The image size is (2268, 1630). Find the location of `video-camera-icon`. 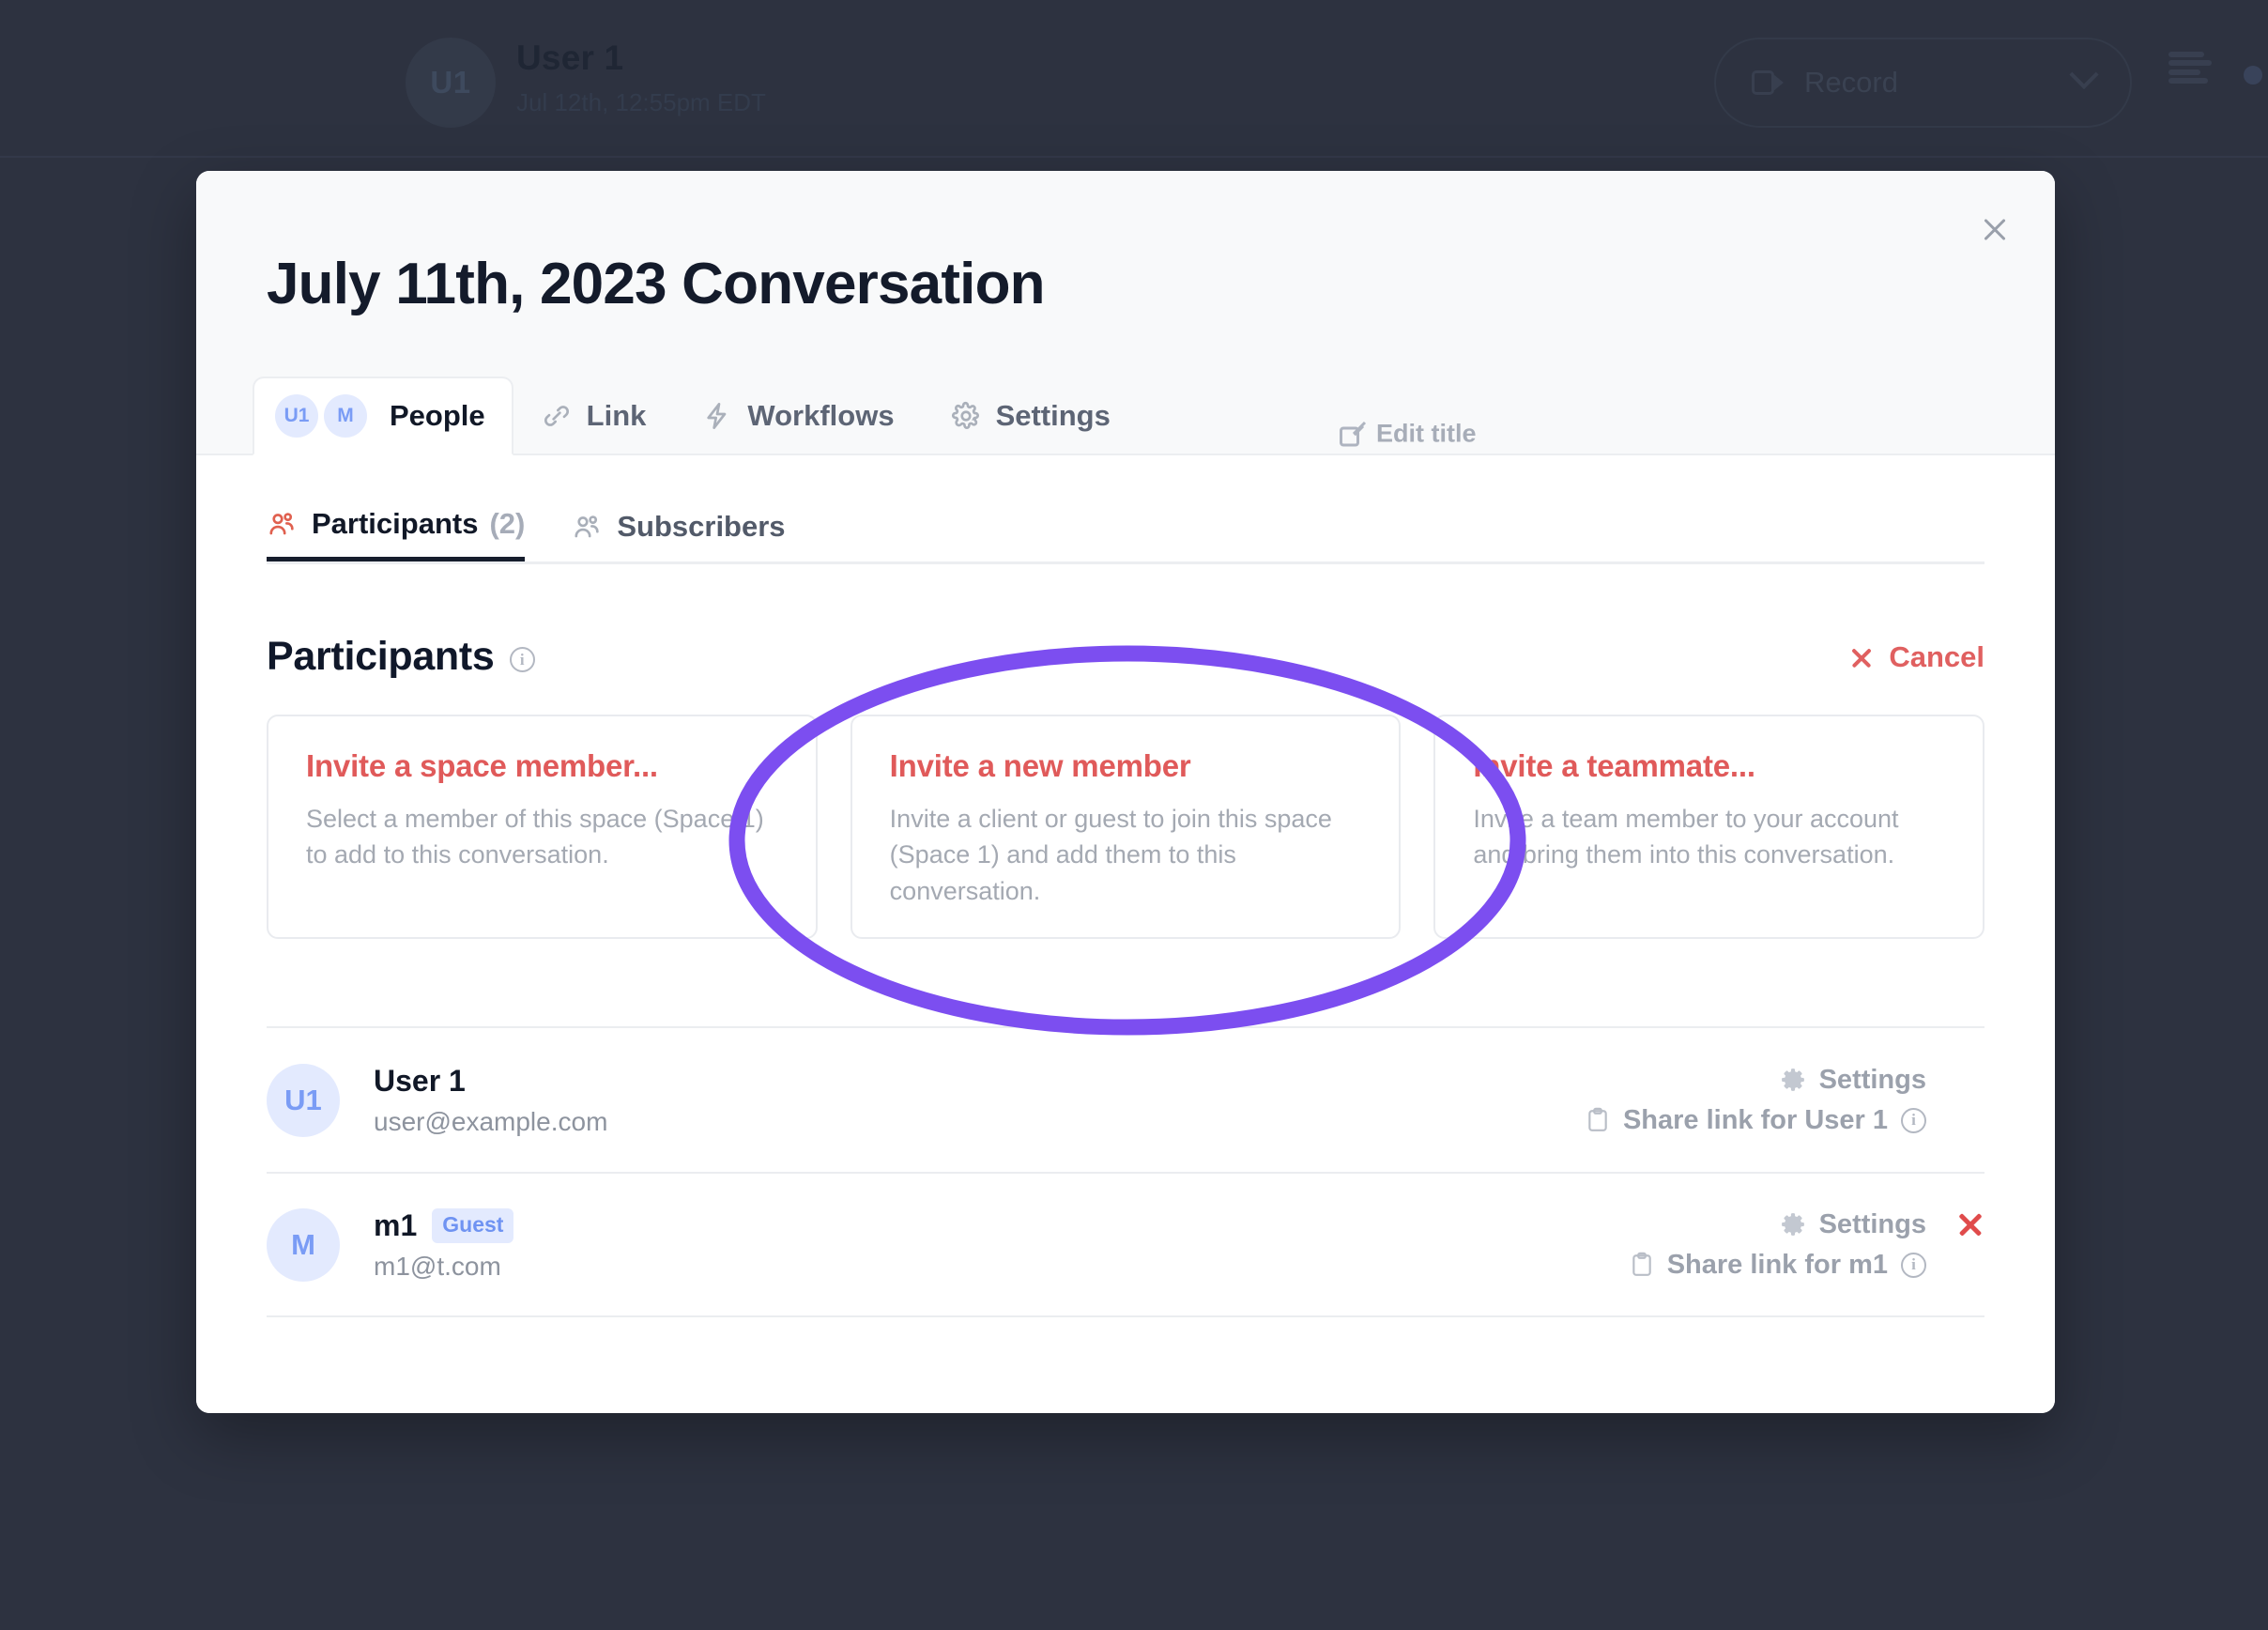

video-camera-icon is located at coordinates (1768, 82).